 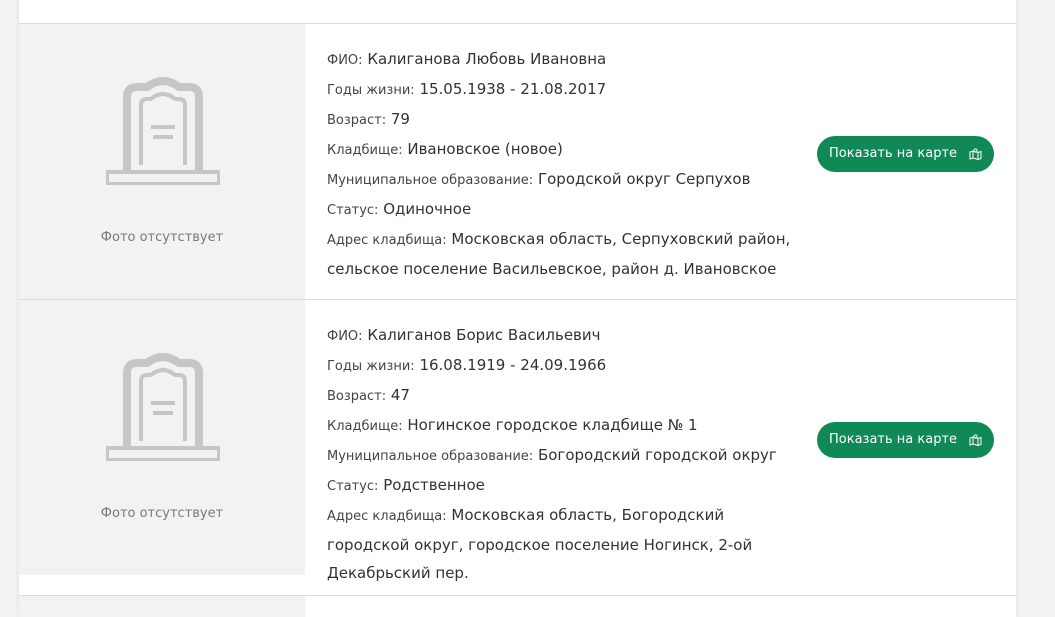 What do you see at coordinates (644, 179) in the screenshot?
I see `municipality-value: Городской округ Серпухов` at bounding box center [644, 179].